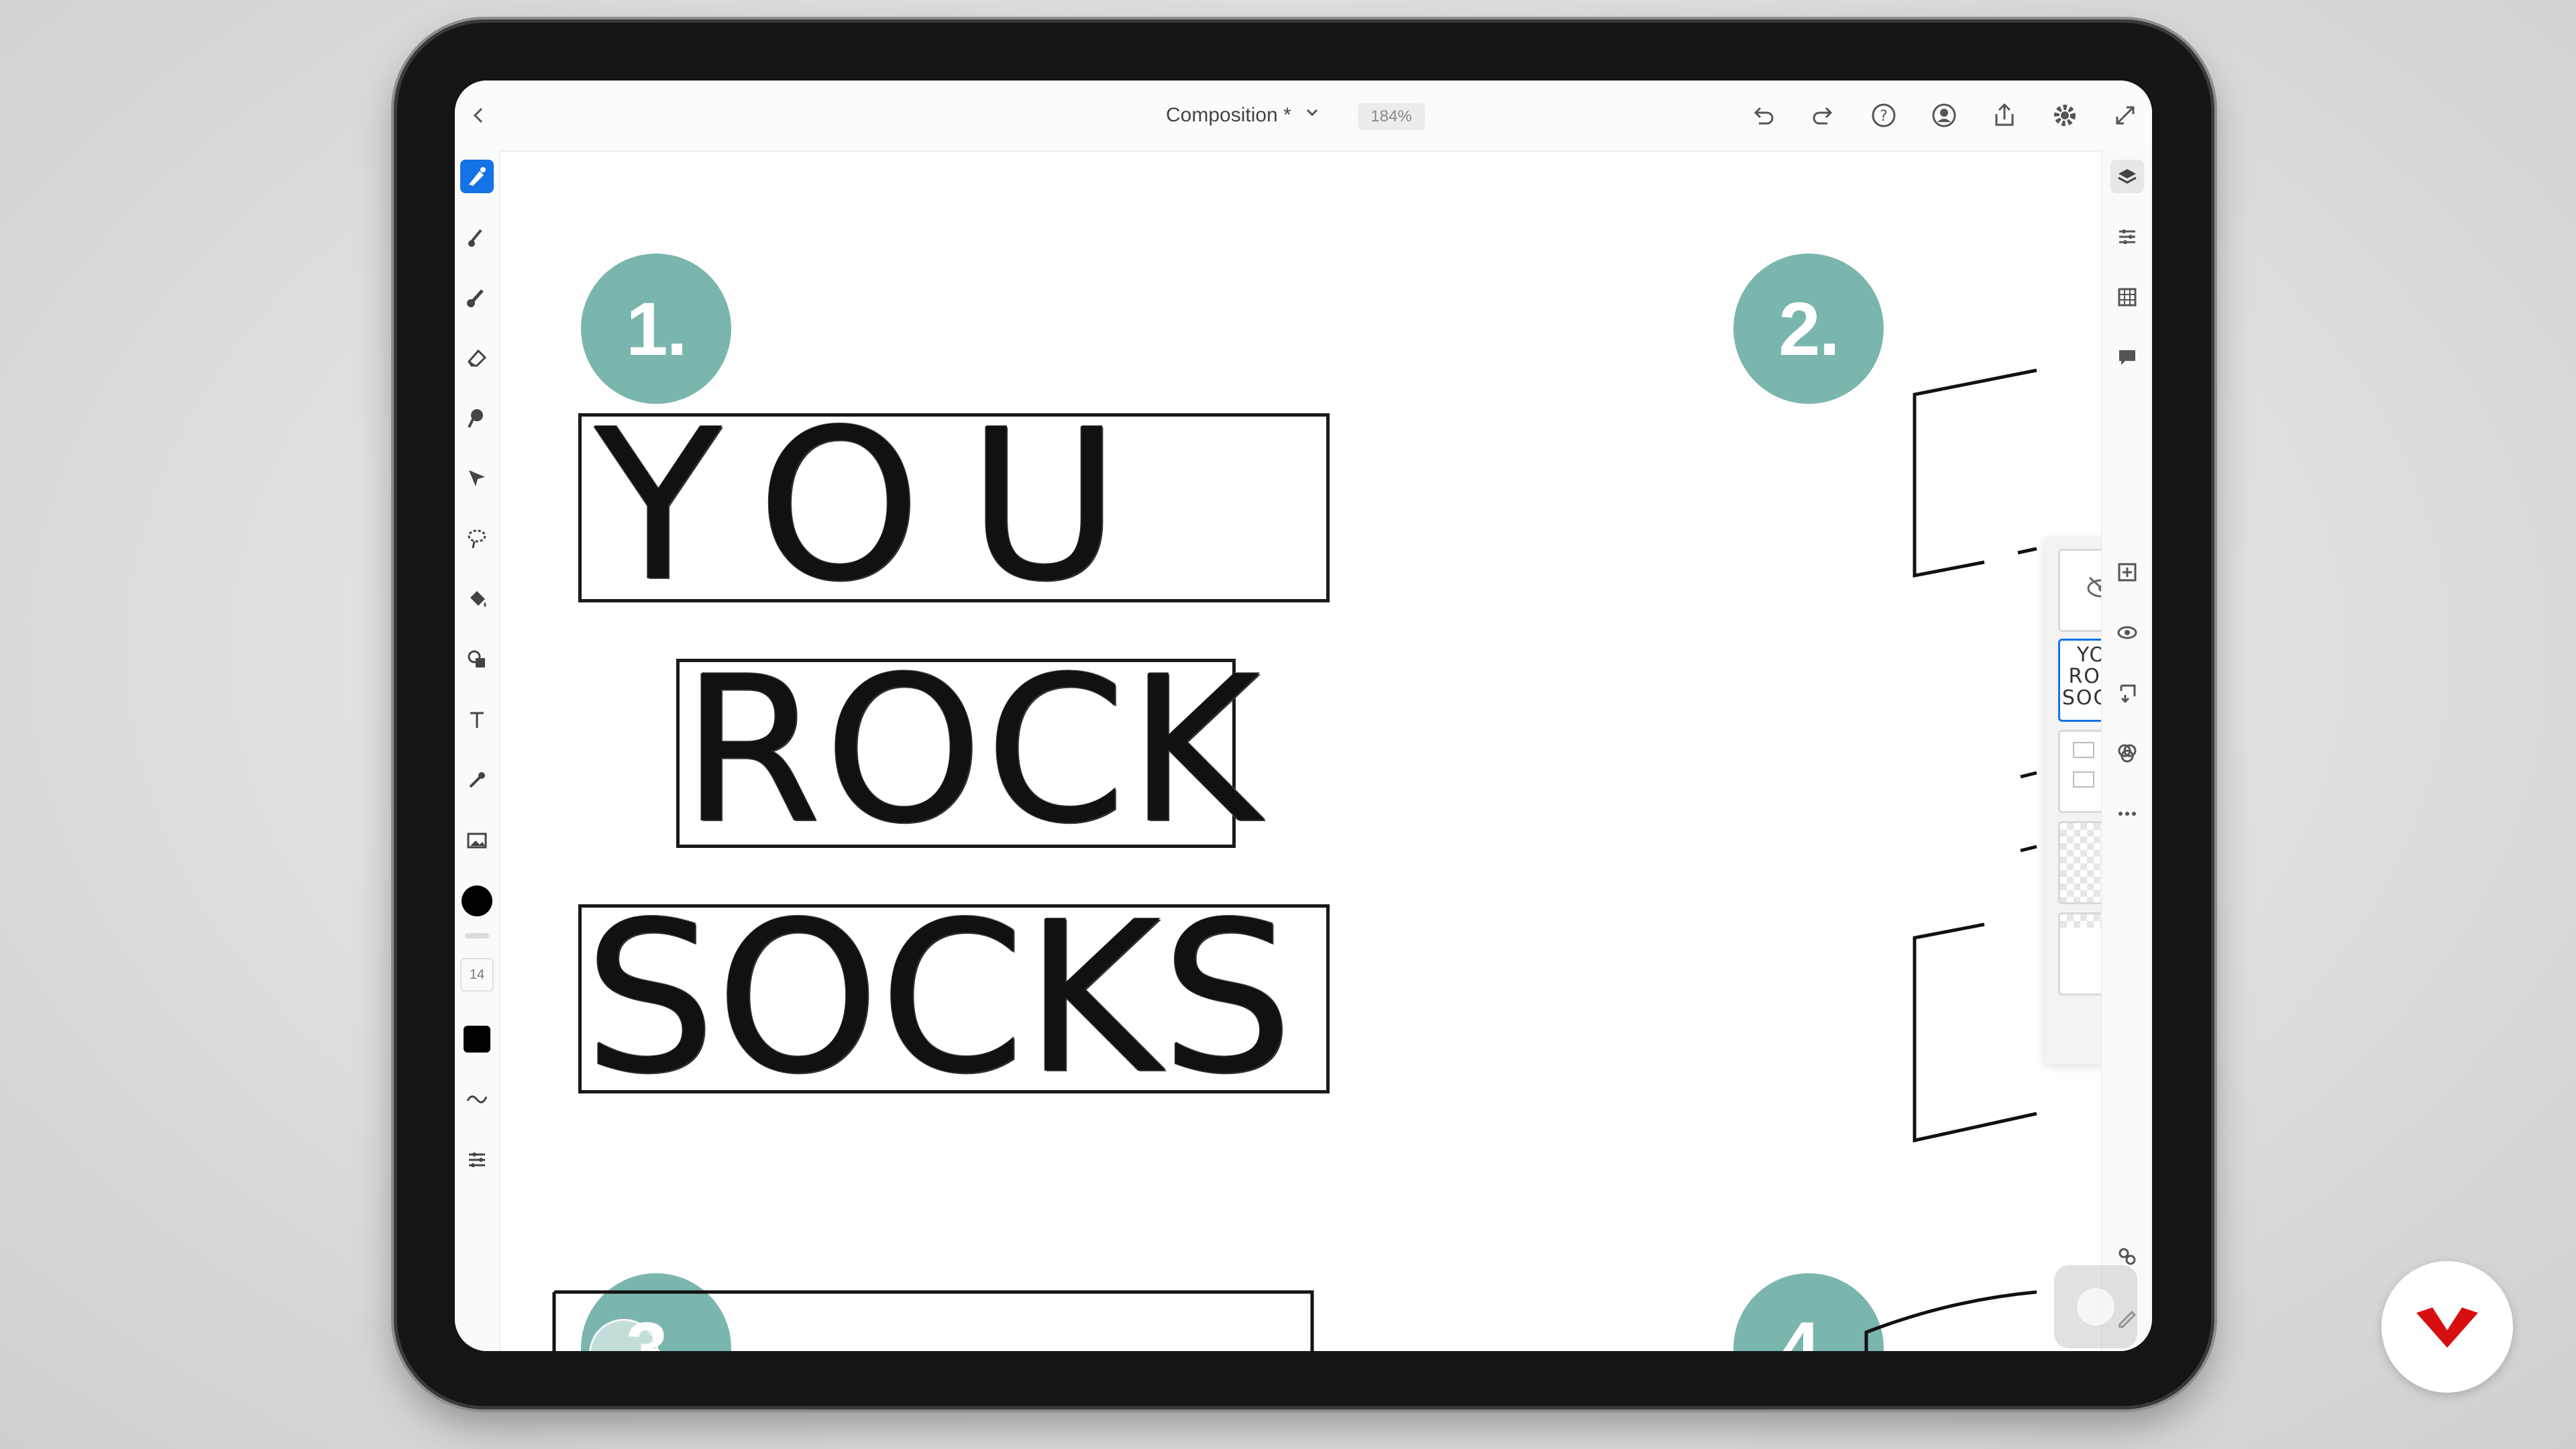 This screenshot has width=2576, height=1449. What do you see at coordinates (477, 1160) in the screenshot?
I see `brush-settings-icon` at bounding box center [477, 1160].